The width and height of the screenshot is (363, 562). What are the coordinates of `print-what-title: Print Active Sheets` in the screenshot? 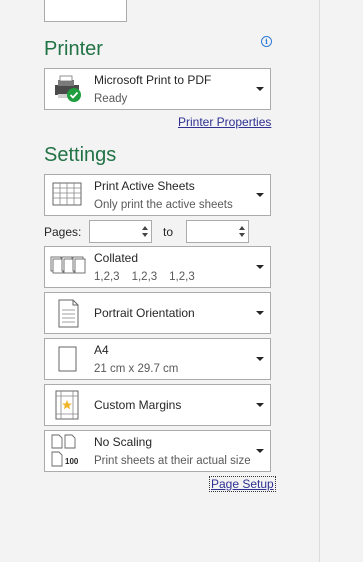 It's located at (144, 186).